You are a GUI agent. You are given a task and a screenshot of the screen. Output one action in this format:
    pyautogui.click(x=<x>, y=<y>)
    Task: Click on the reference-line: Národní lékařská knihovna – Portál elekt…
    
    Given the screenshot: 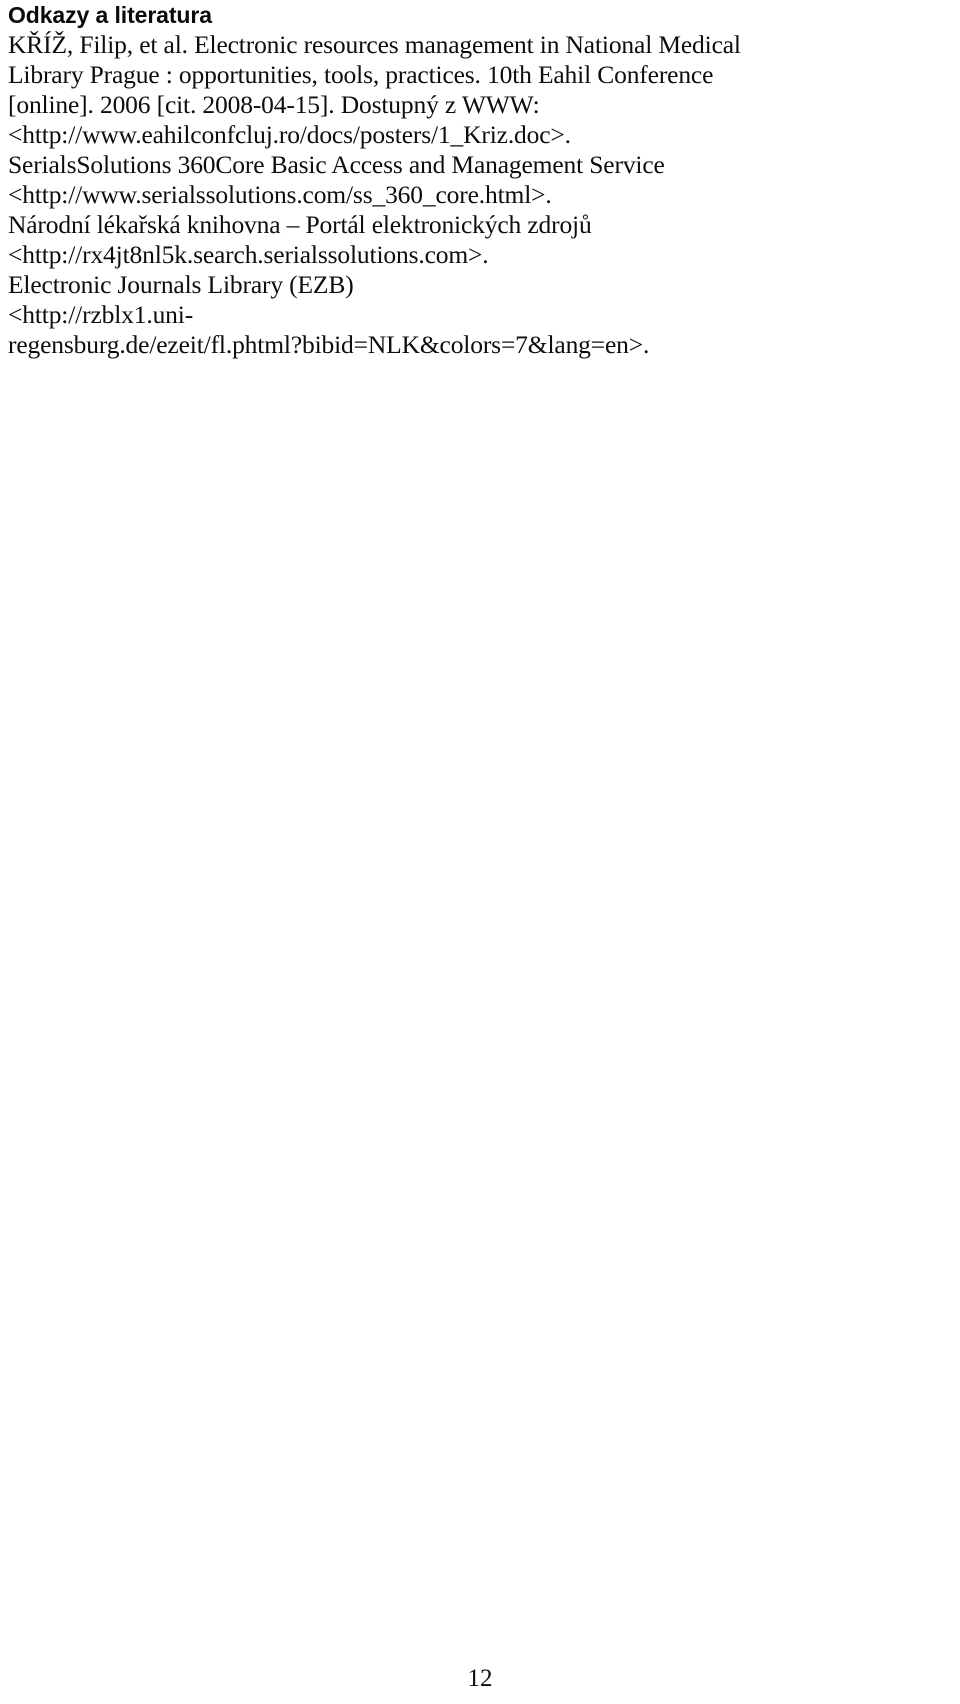 What is the action you would take?
    pyautogui.click(x=300, y=224)
    